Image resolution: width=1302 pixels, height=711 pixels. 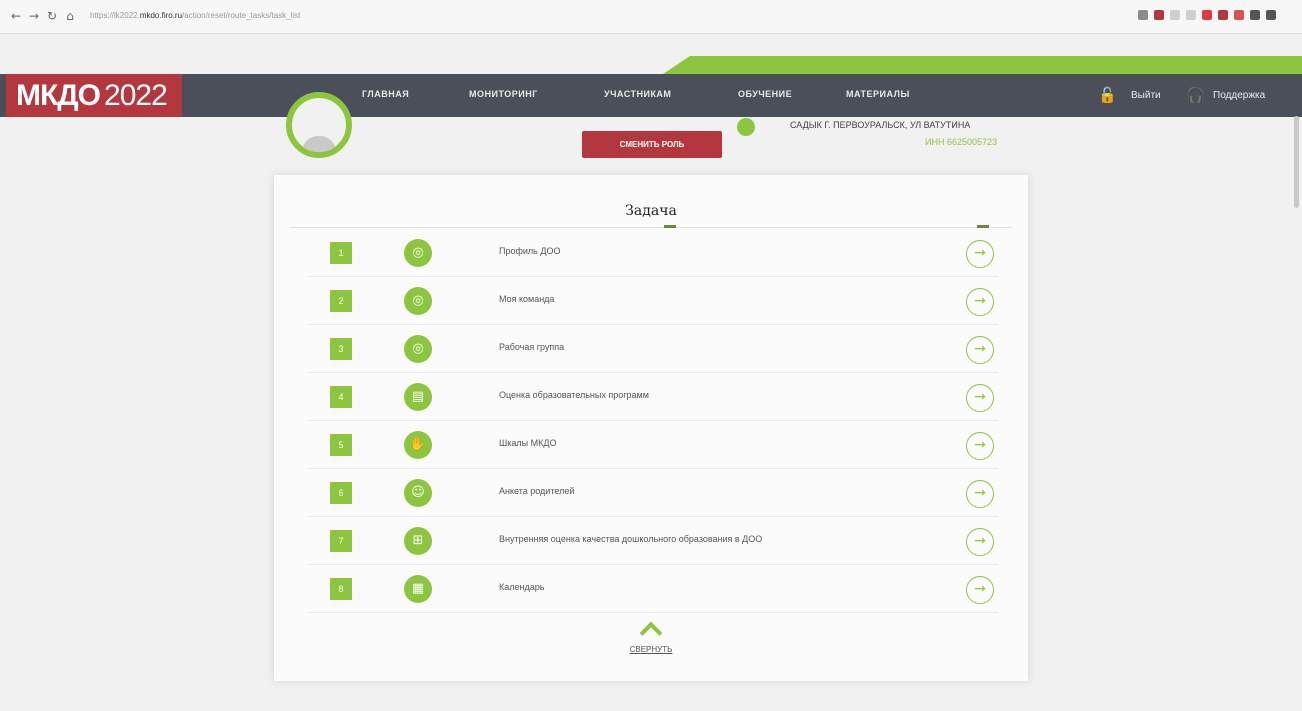 I want to click on task-number: 7, so click(x=341, y=541).